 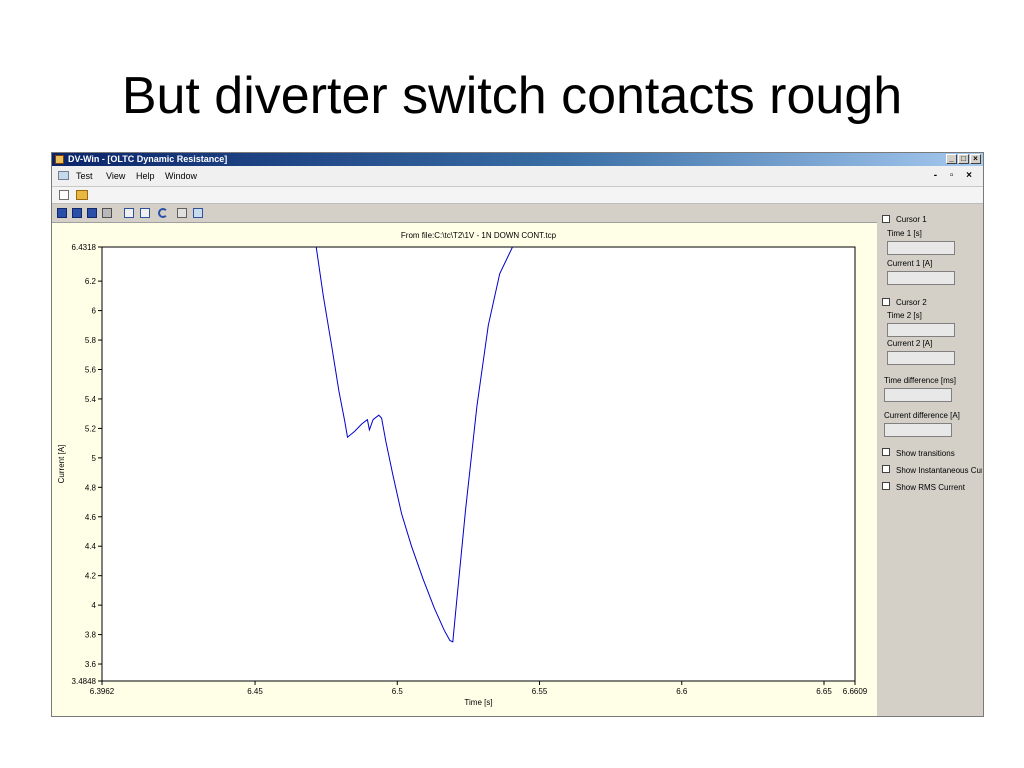 What do you see at coordinates (911, 302) in the screenshot?
I see `cursor2-label: Cursor 2` at bounding box center [911, 302].